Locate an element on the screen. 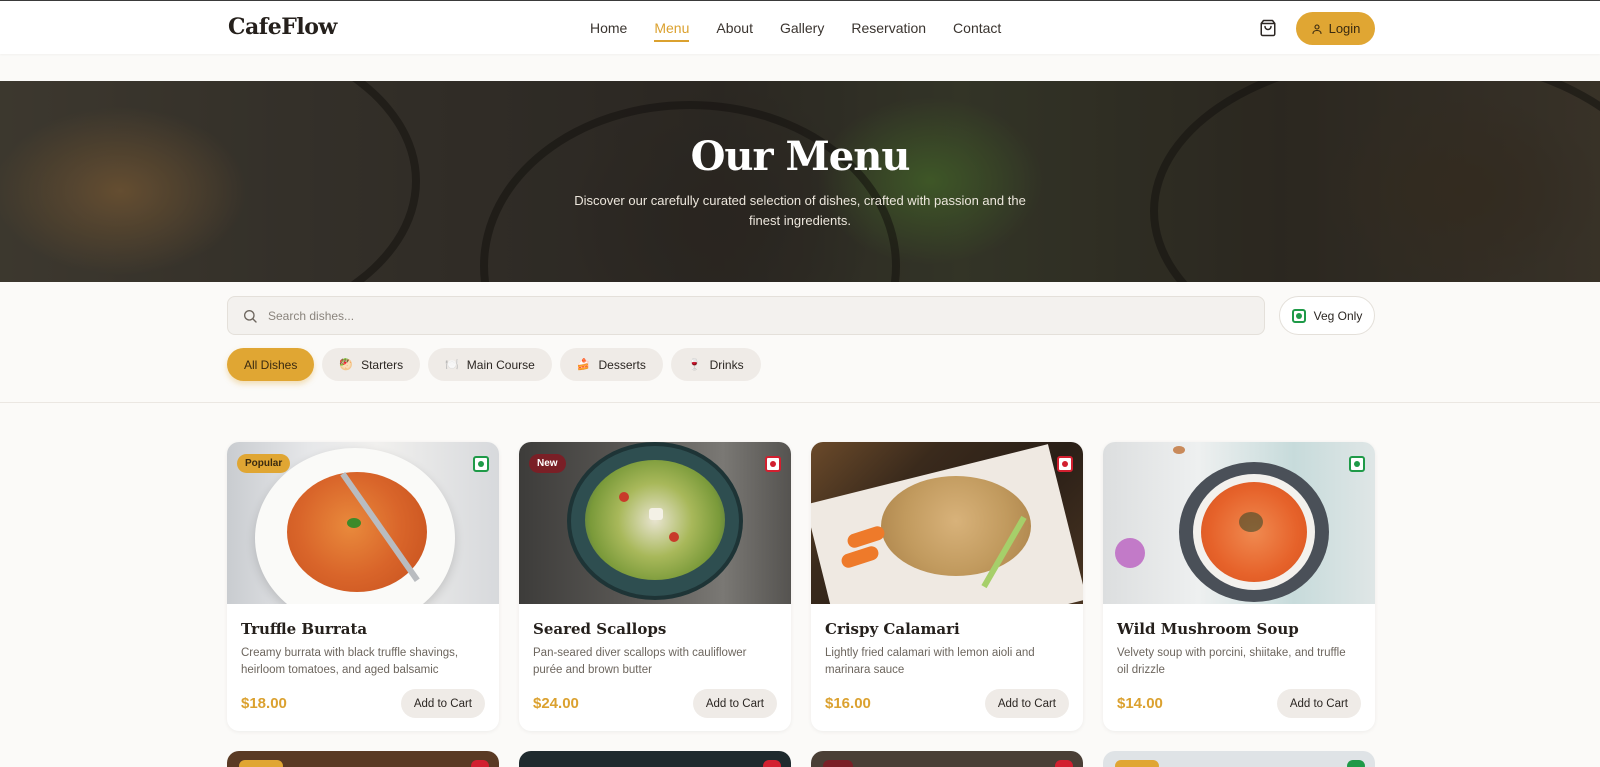 The height and width of the screenshot is (767, 1600). drinks-icon: 🍷 is located at coordinates (694, 365).